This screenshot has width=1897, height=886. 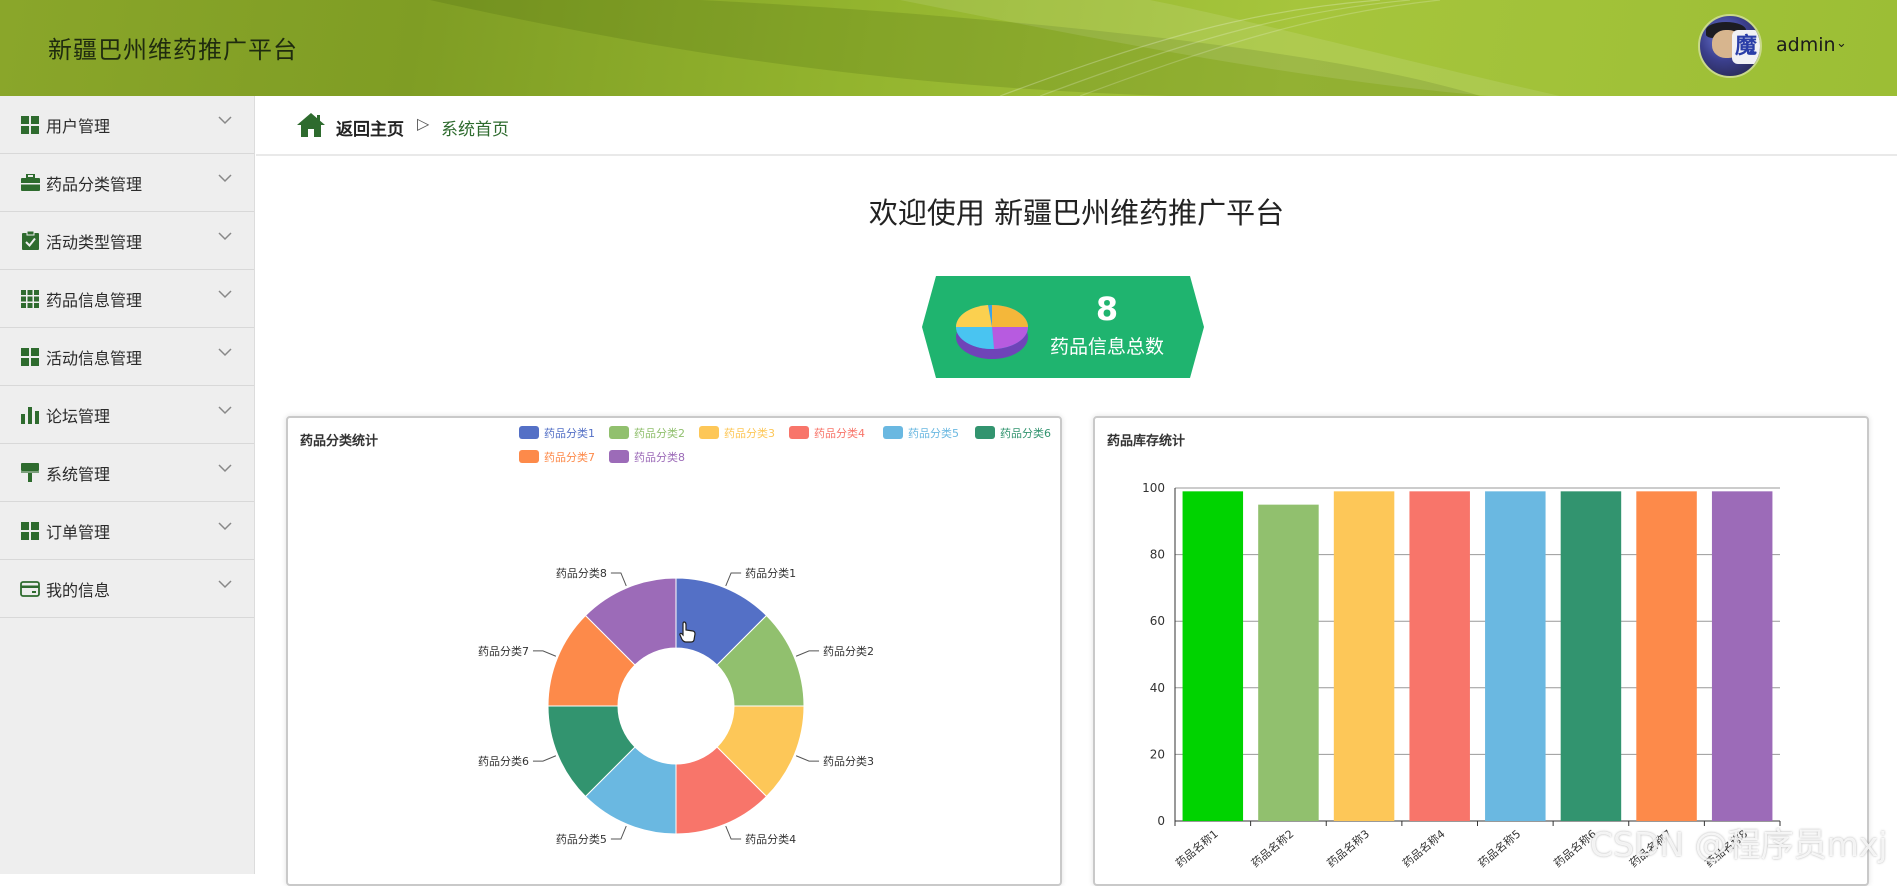 I want to click on sidebar-item-drug-info: 药品信息管理, so click(x=127, y=299).